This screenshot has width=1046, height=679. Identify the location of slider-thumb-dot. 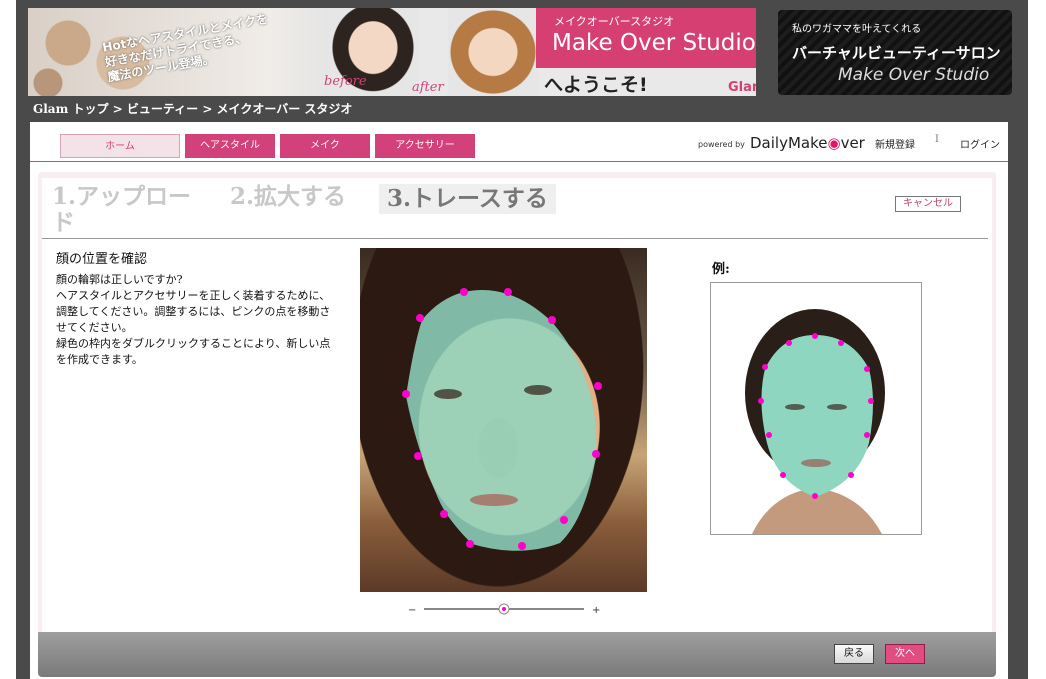
(504, 609).